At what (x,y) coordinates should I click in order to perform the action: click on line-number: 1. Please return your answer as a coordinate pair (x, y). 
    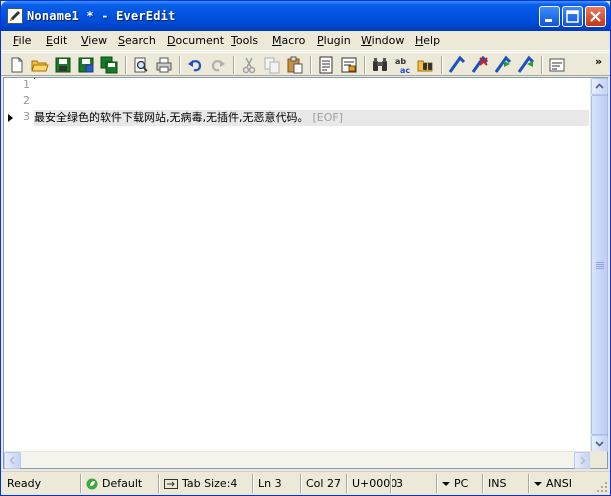
    Looking at the image, I should click on (26, 84).